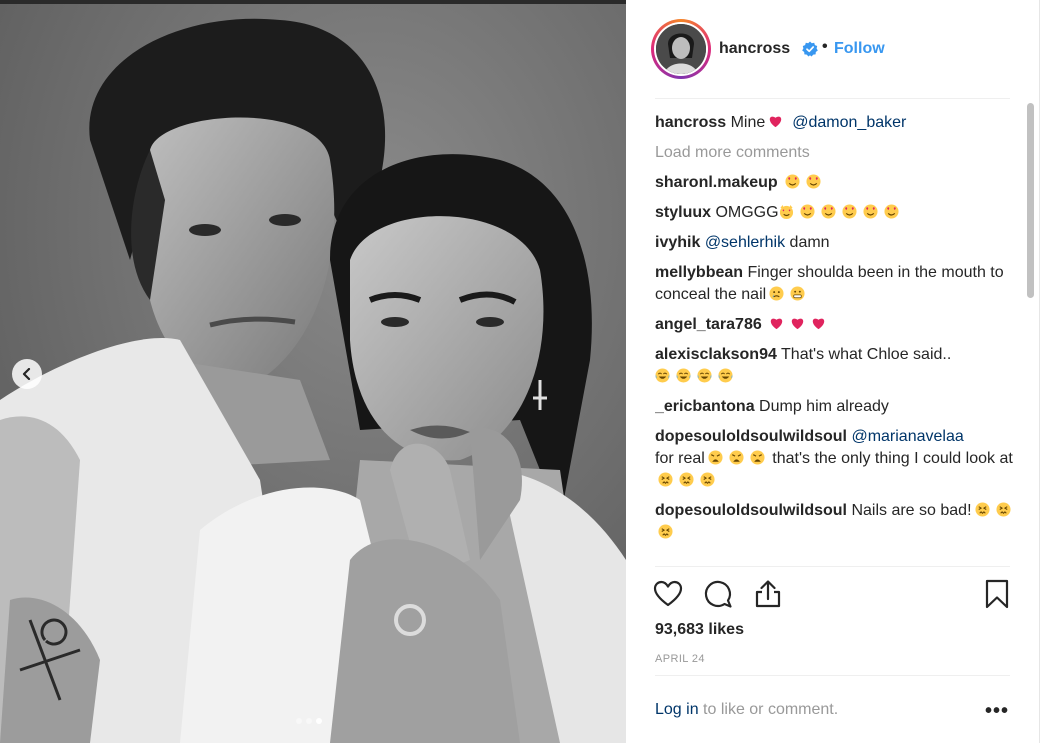 The height and width of the screenshot is (743, 1040). I want to click on grimacing-face-emoji-icon, so click(797, 293).